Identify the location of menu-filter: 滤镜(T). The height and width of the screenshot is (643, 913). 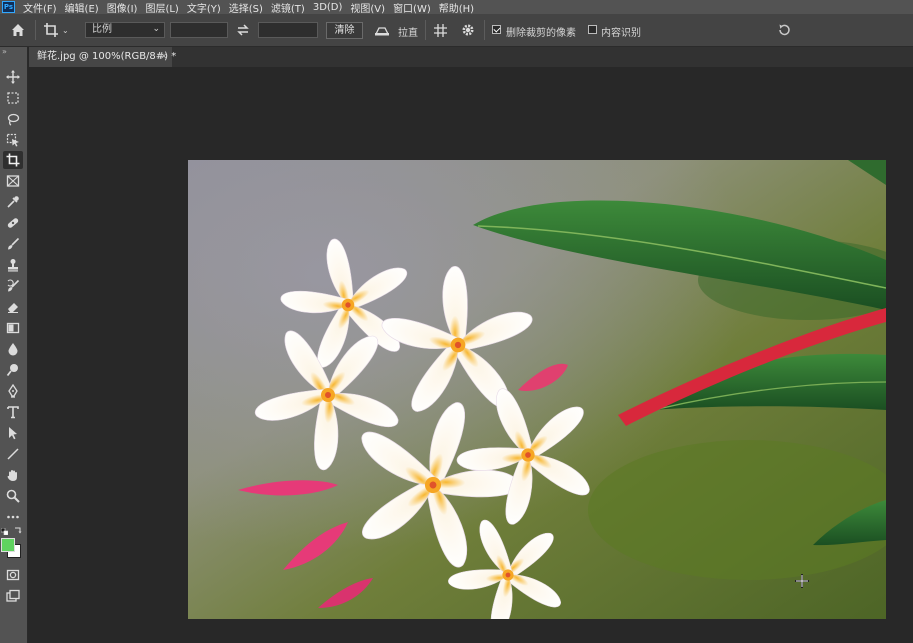
(288, 7).